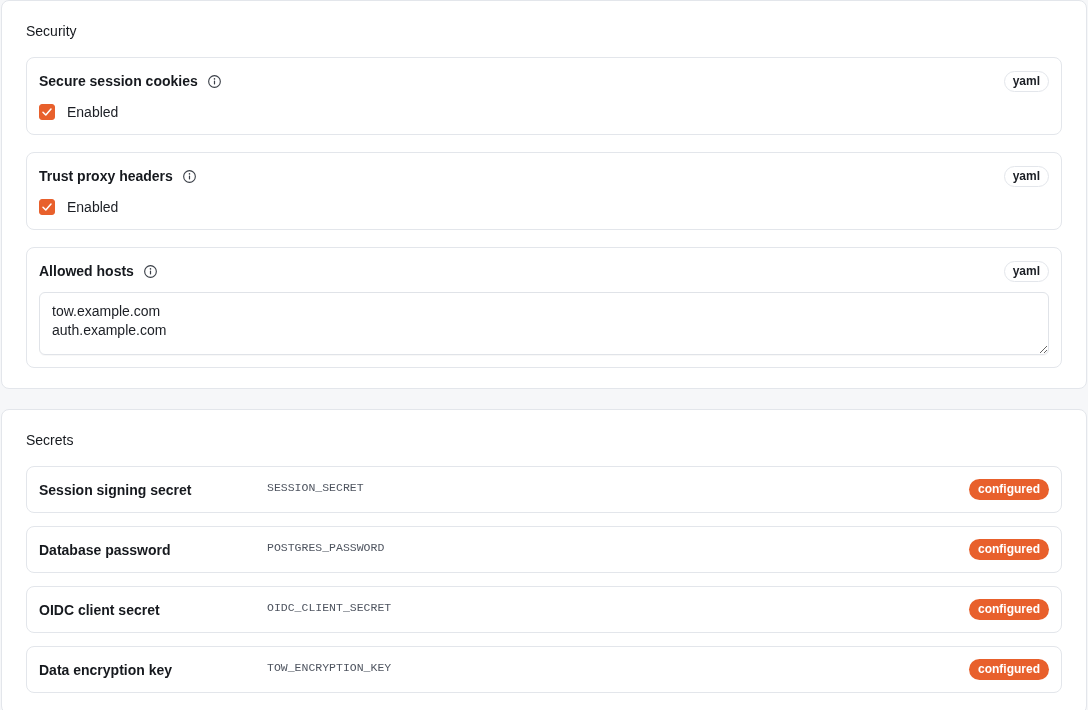 Image resolution: width=1088 pixels, height=710 pixels. Describe the element at coordinates (106, 670) in the screenshot. I see `secret-label: Data encryption key` at that location.